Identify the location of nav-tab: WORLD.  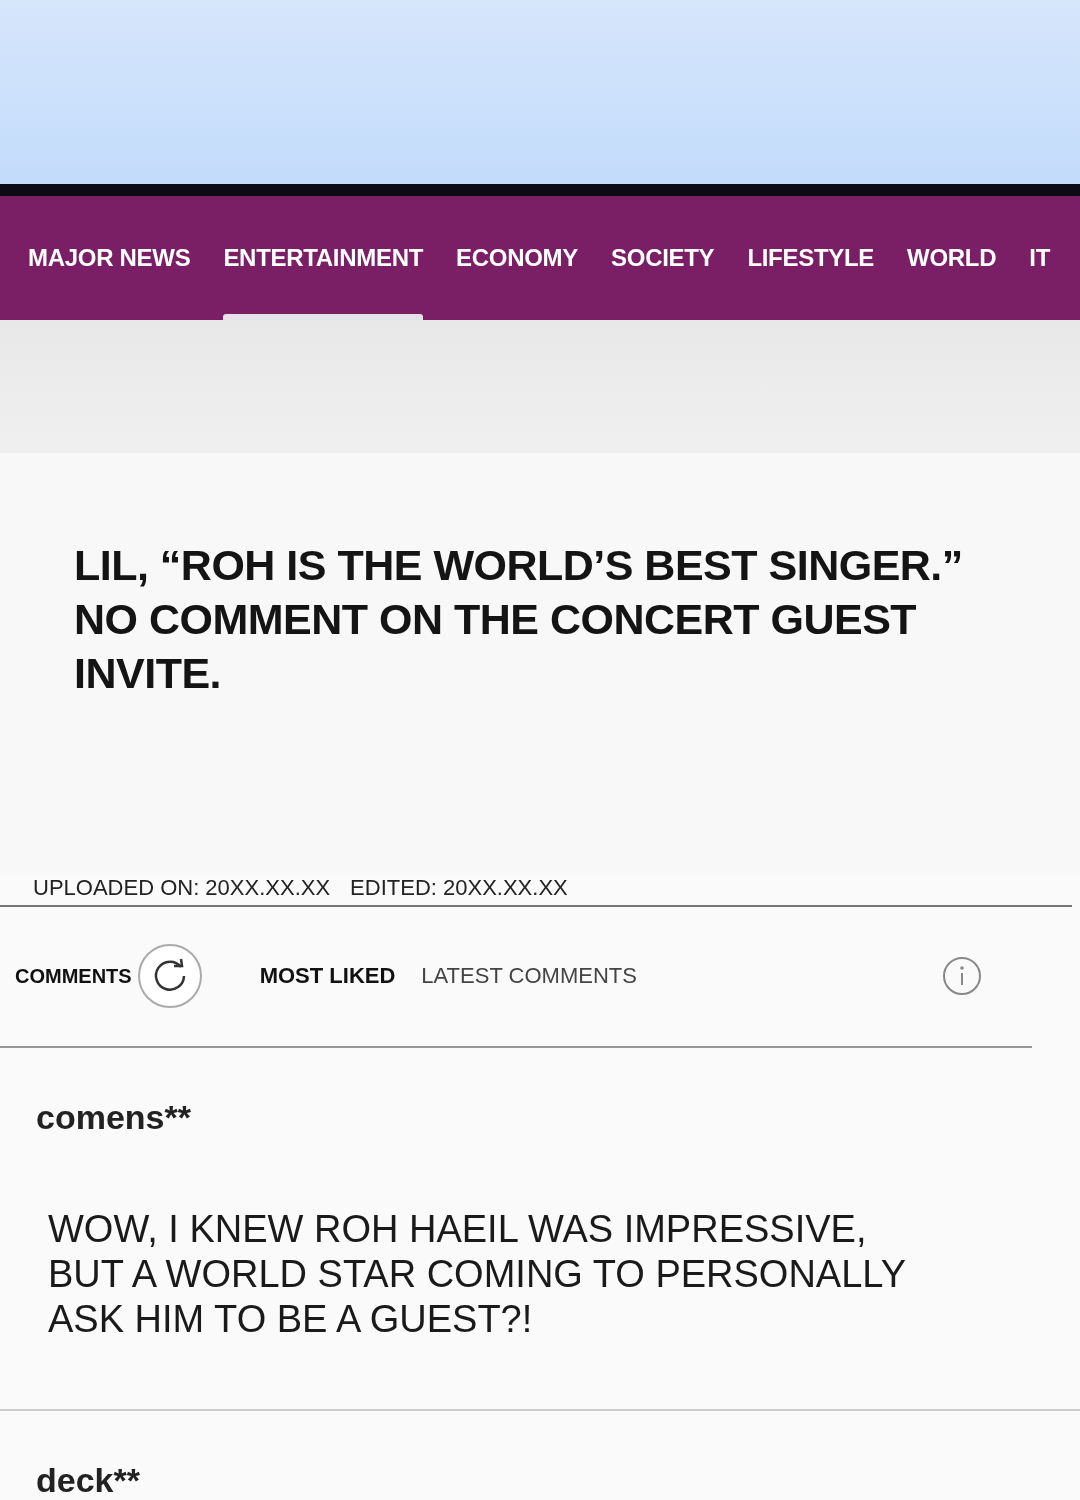
(952, 258).